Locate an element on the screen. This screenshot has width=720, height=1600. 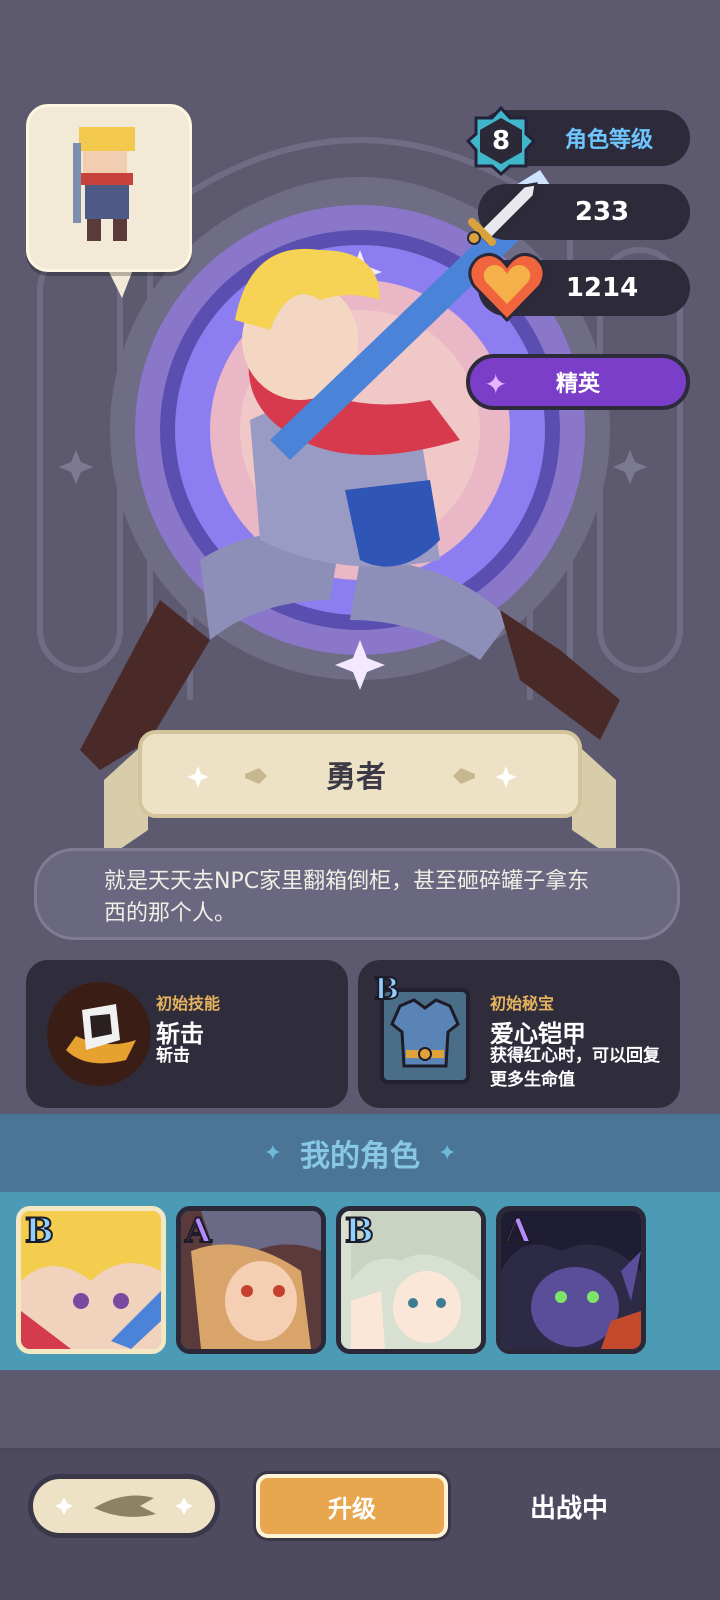
hp-value: 1214 is located at coordinates (602, 288).